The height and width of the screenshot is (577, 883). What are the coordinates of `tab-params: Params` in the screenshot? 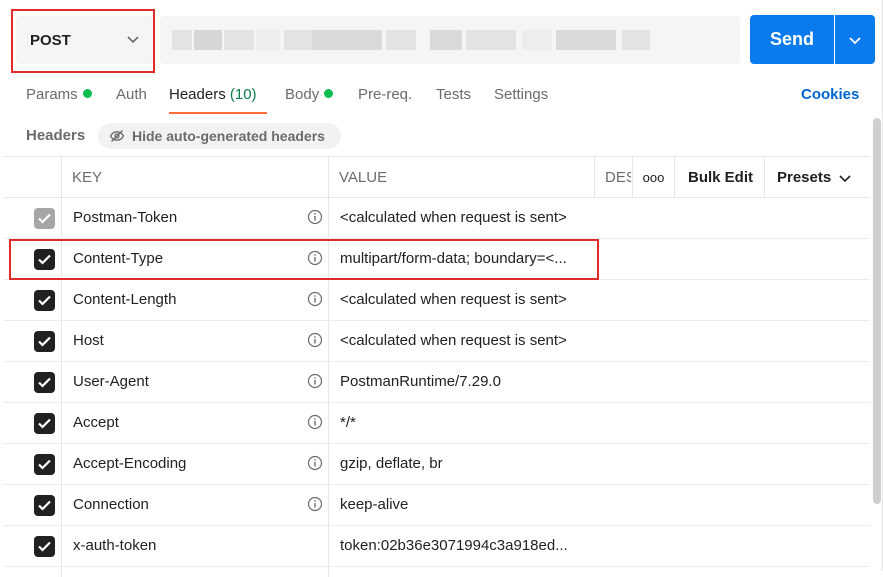 It's located at (59, 94).